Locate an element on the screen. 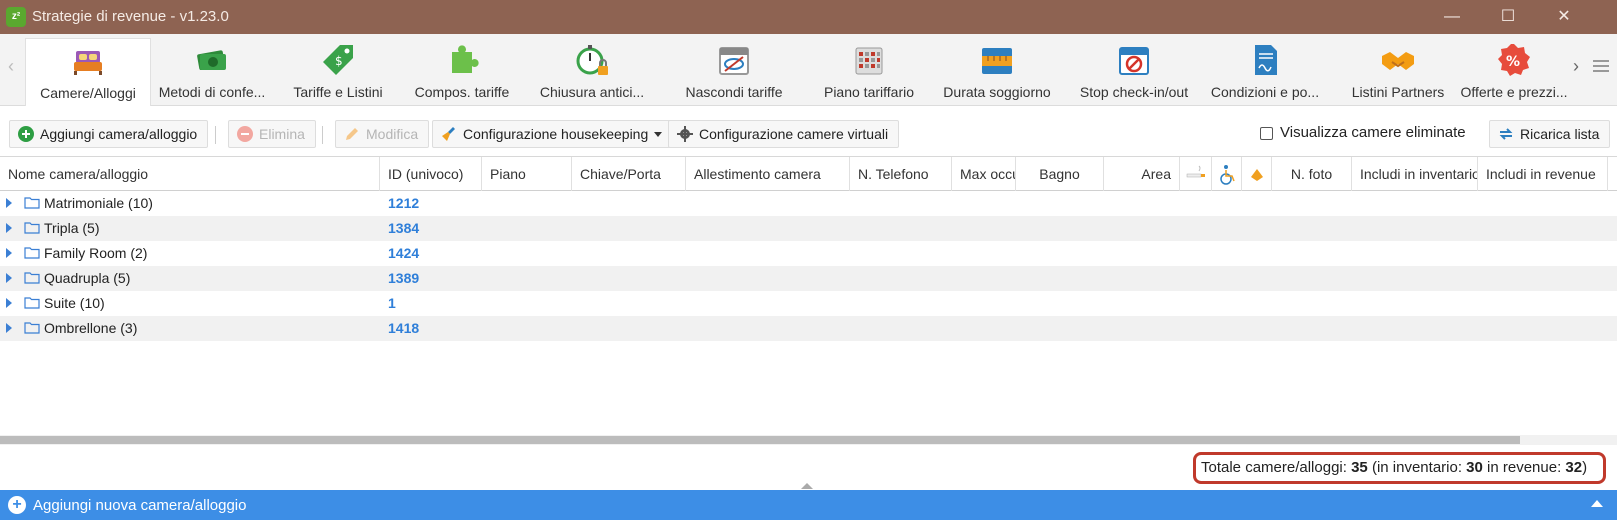 The image size is (1617, 520). panel-splitter-icon is located at coordinates (807, 486).